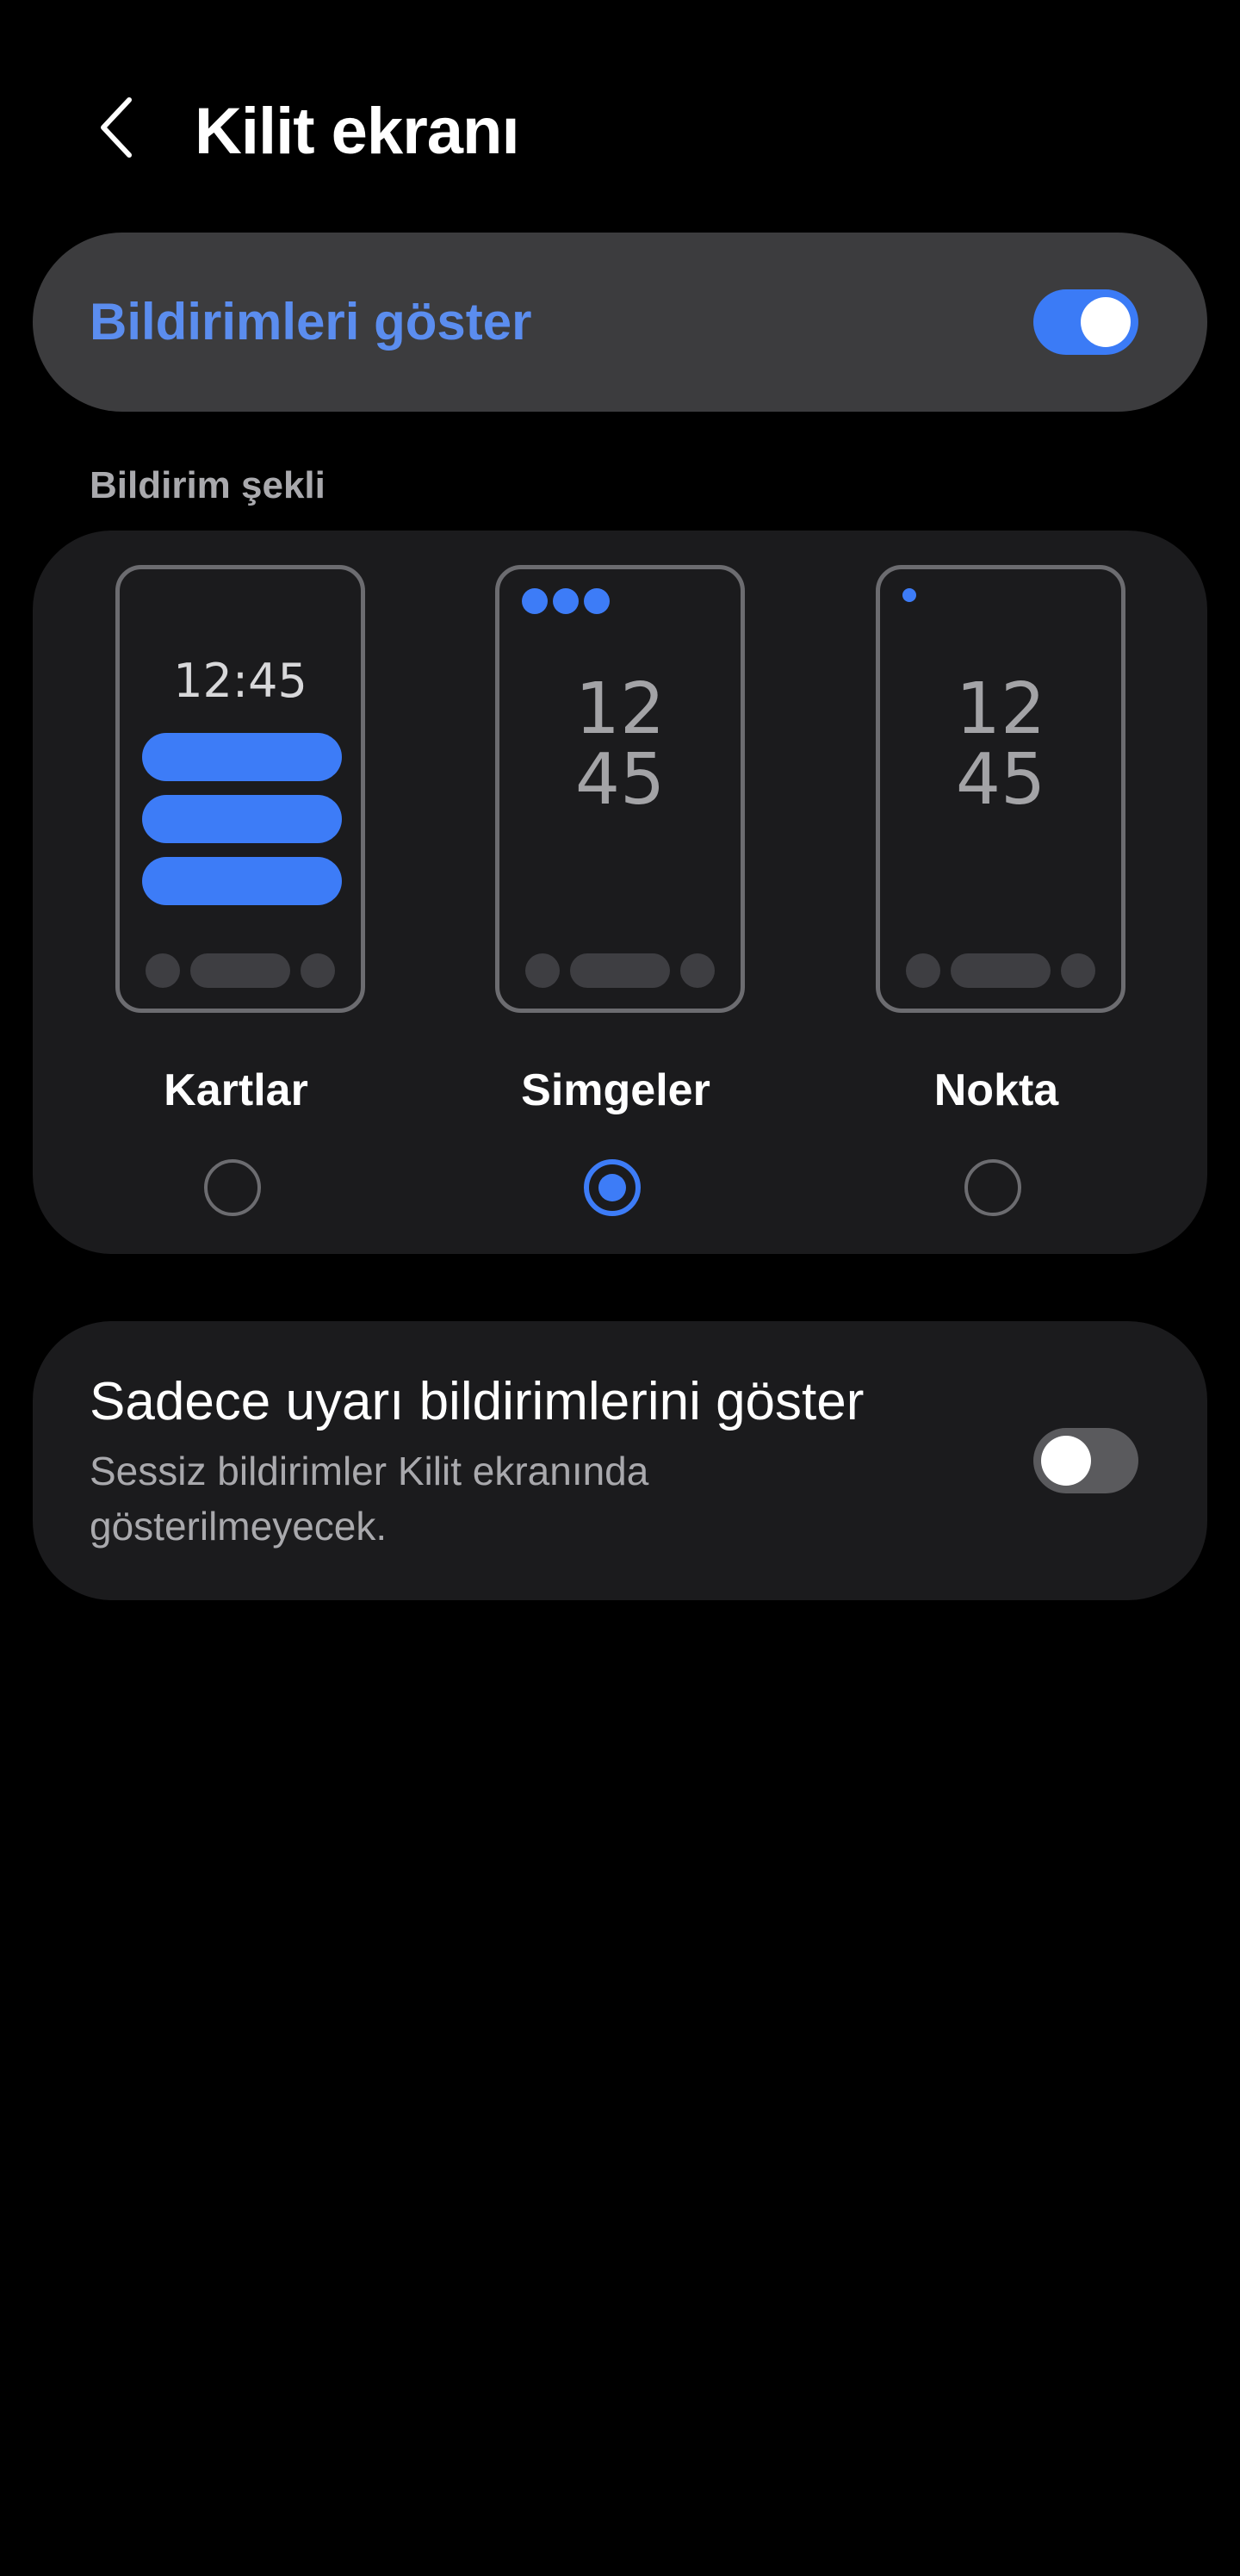  I want to click on show-notifications-label: Bildirimleri göster, so click(311, 322).